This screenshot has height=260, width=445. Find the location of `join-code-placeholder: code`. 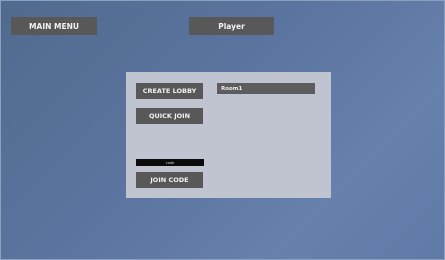

join-code-placeholder: code is located at coordinates (170, 162).